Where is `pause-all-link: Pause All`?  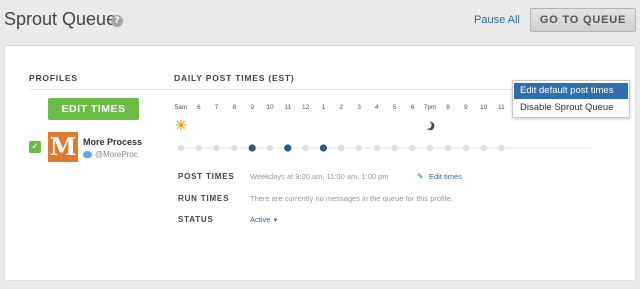
pause-all-link: Pause All is located at coordinates (497, 20).